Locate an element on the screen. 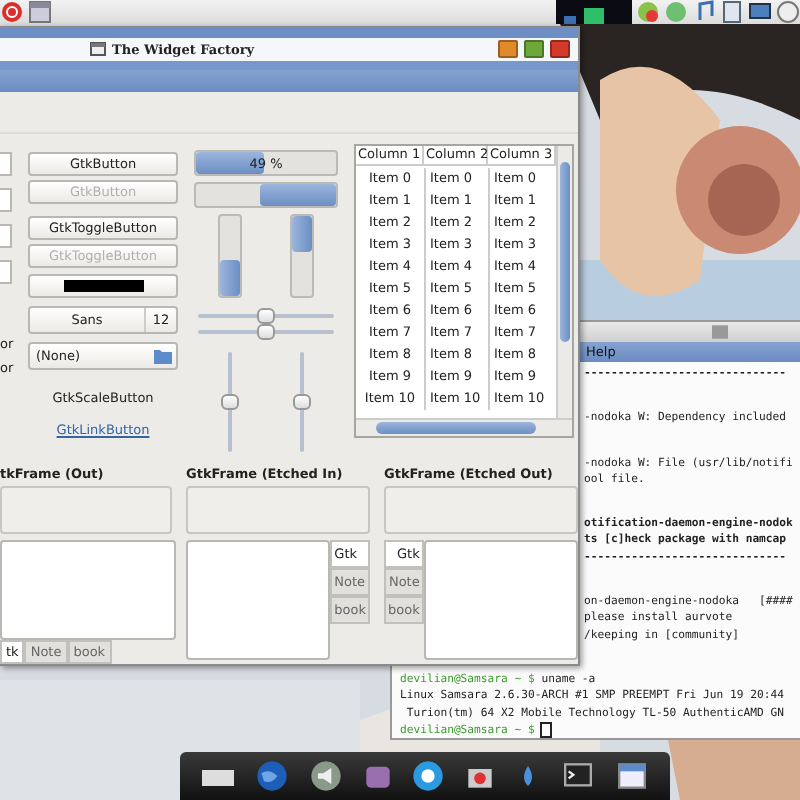 The image size is (800, 800). network-icon is located at coordinates (648, 12).